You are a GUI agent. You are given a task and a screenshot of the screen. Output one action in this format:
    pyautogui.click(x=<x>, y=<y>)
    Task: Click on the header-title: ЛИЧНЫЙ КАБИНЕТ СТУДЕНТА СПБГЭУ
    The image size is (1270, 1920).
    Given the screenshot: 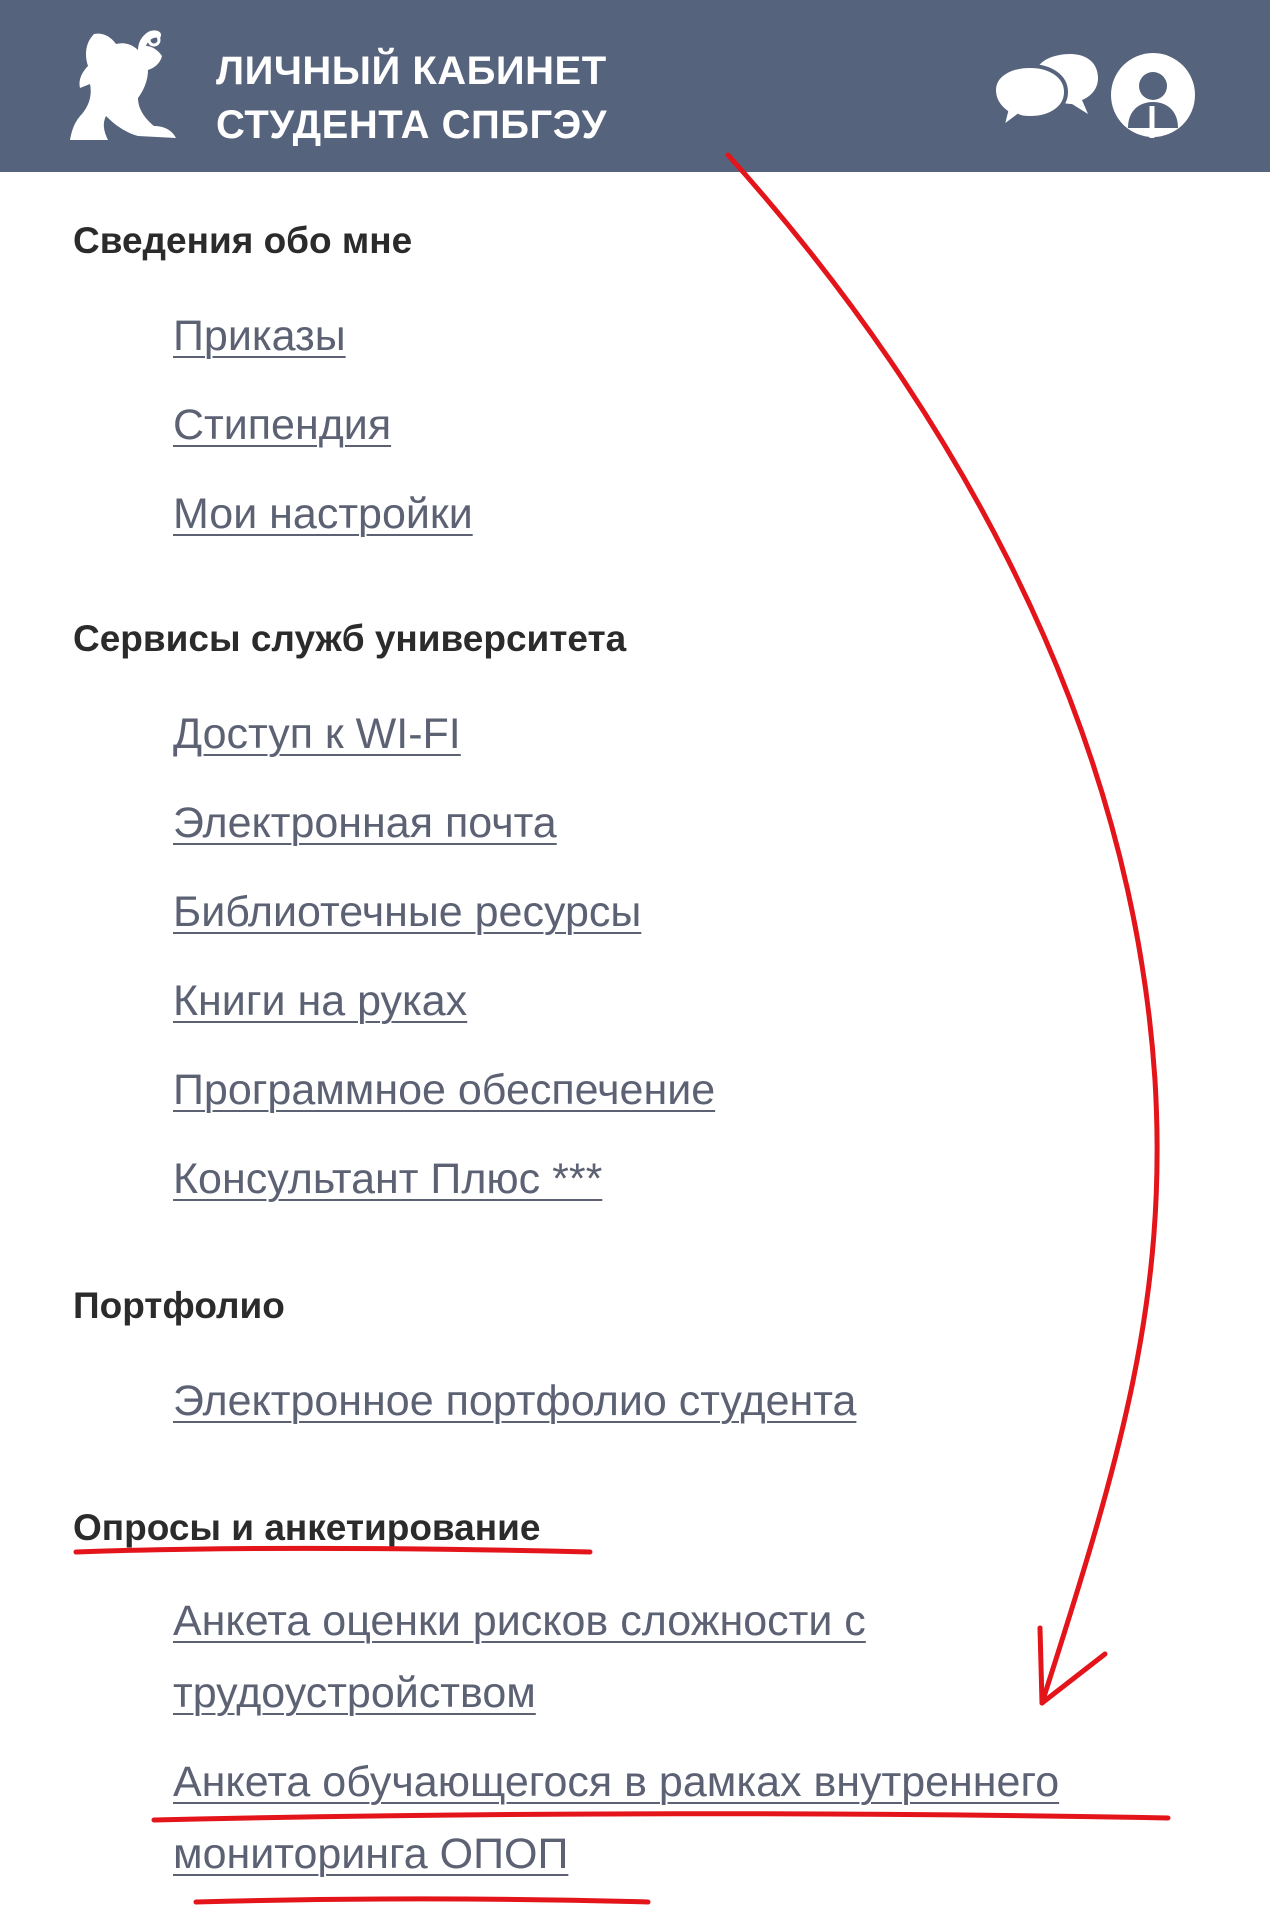 What is the action you would take?
    pyautogui.click(x=411, y=98)
    